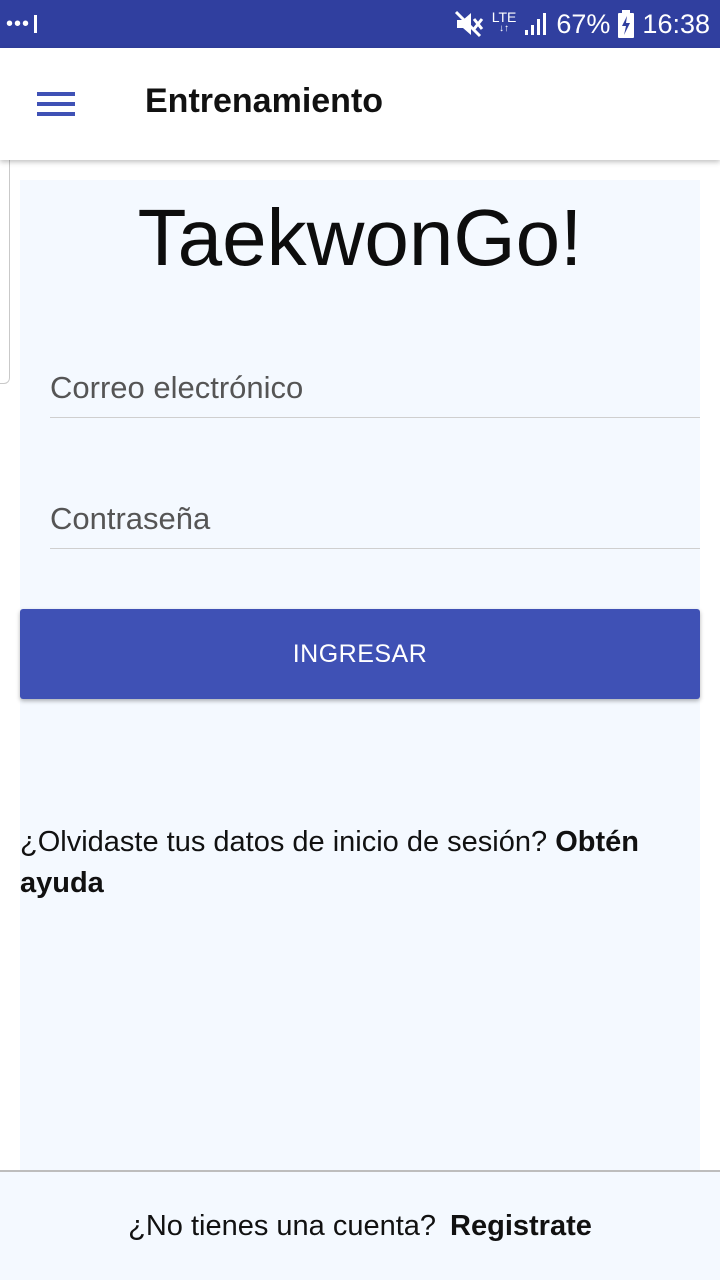  What do you see at coordinates (375, 388) in the screenshot?
I see `email-field` at bounding box center [375, 388].